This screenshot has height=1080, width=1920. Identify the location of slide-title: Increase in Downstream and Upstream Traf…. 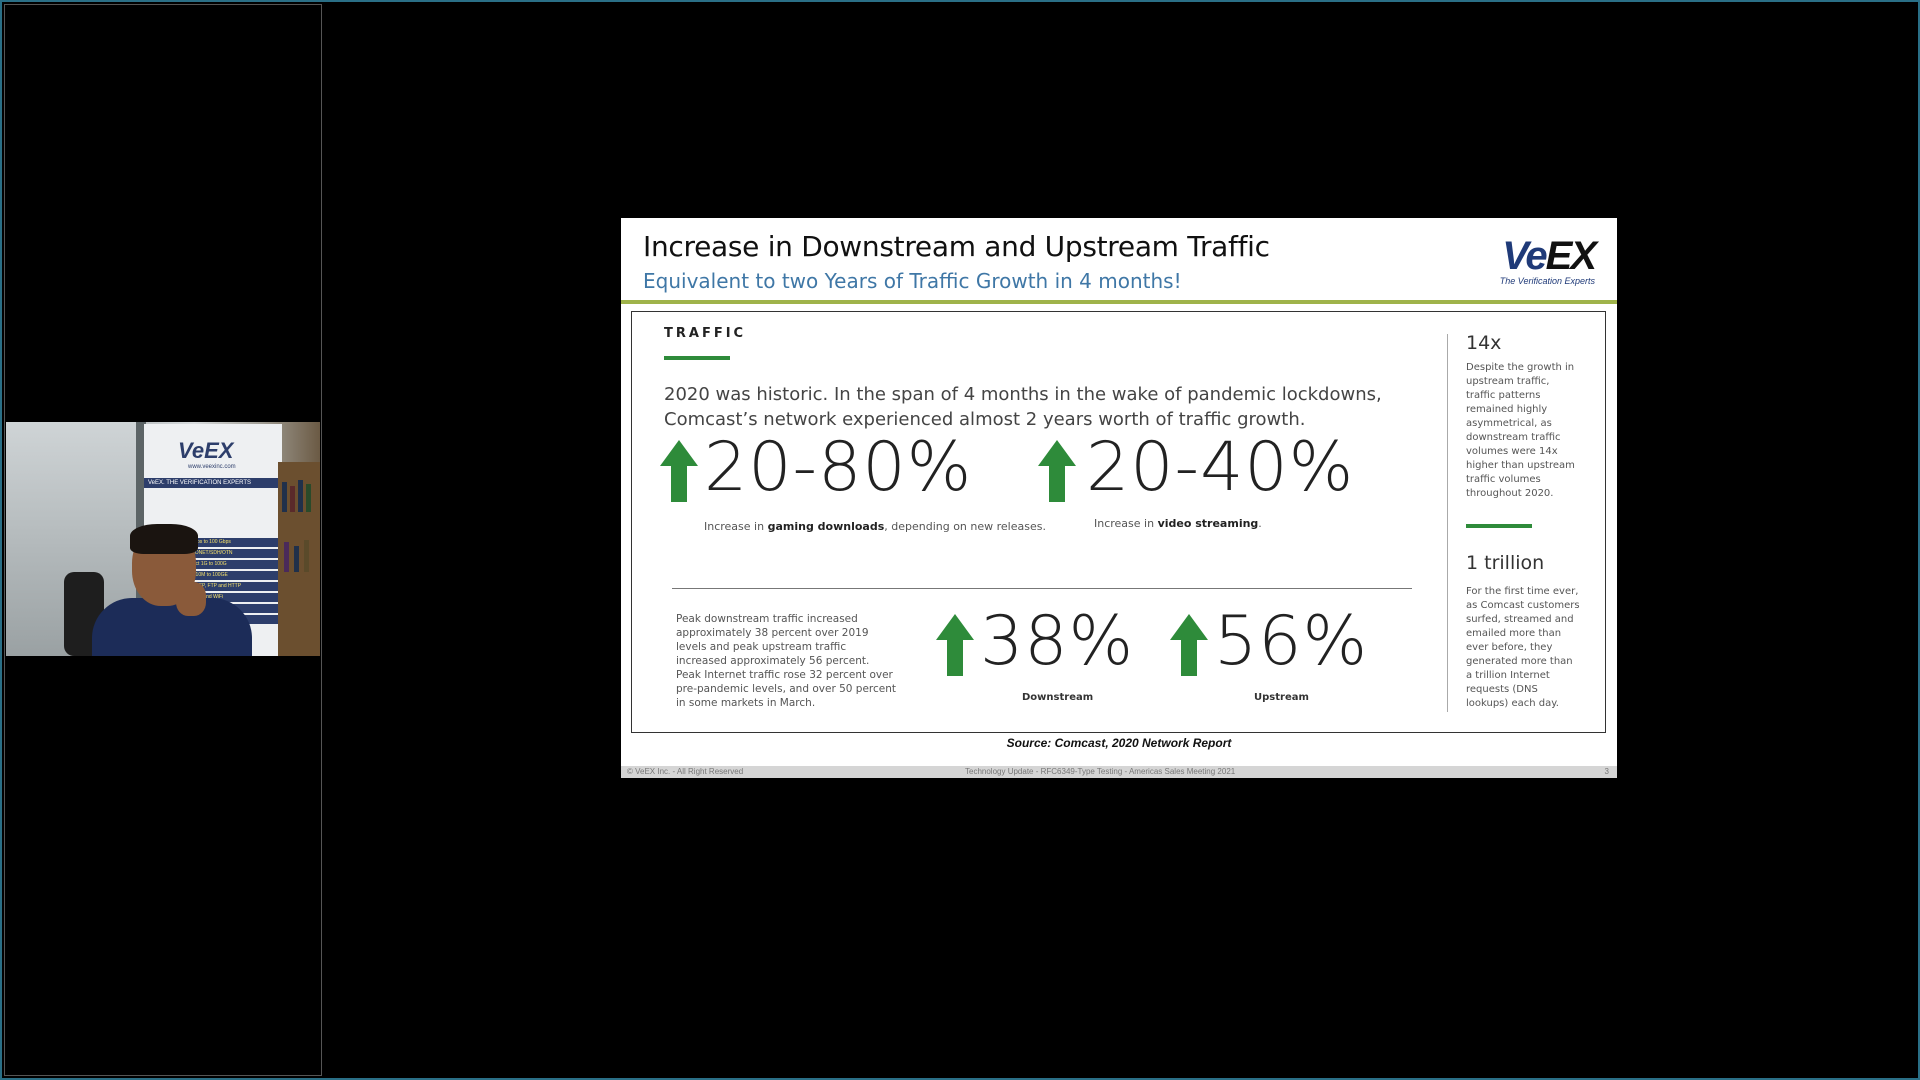
(956, 246).